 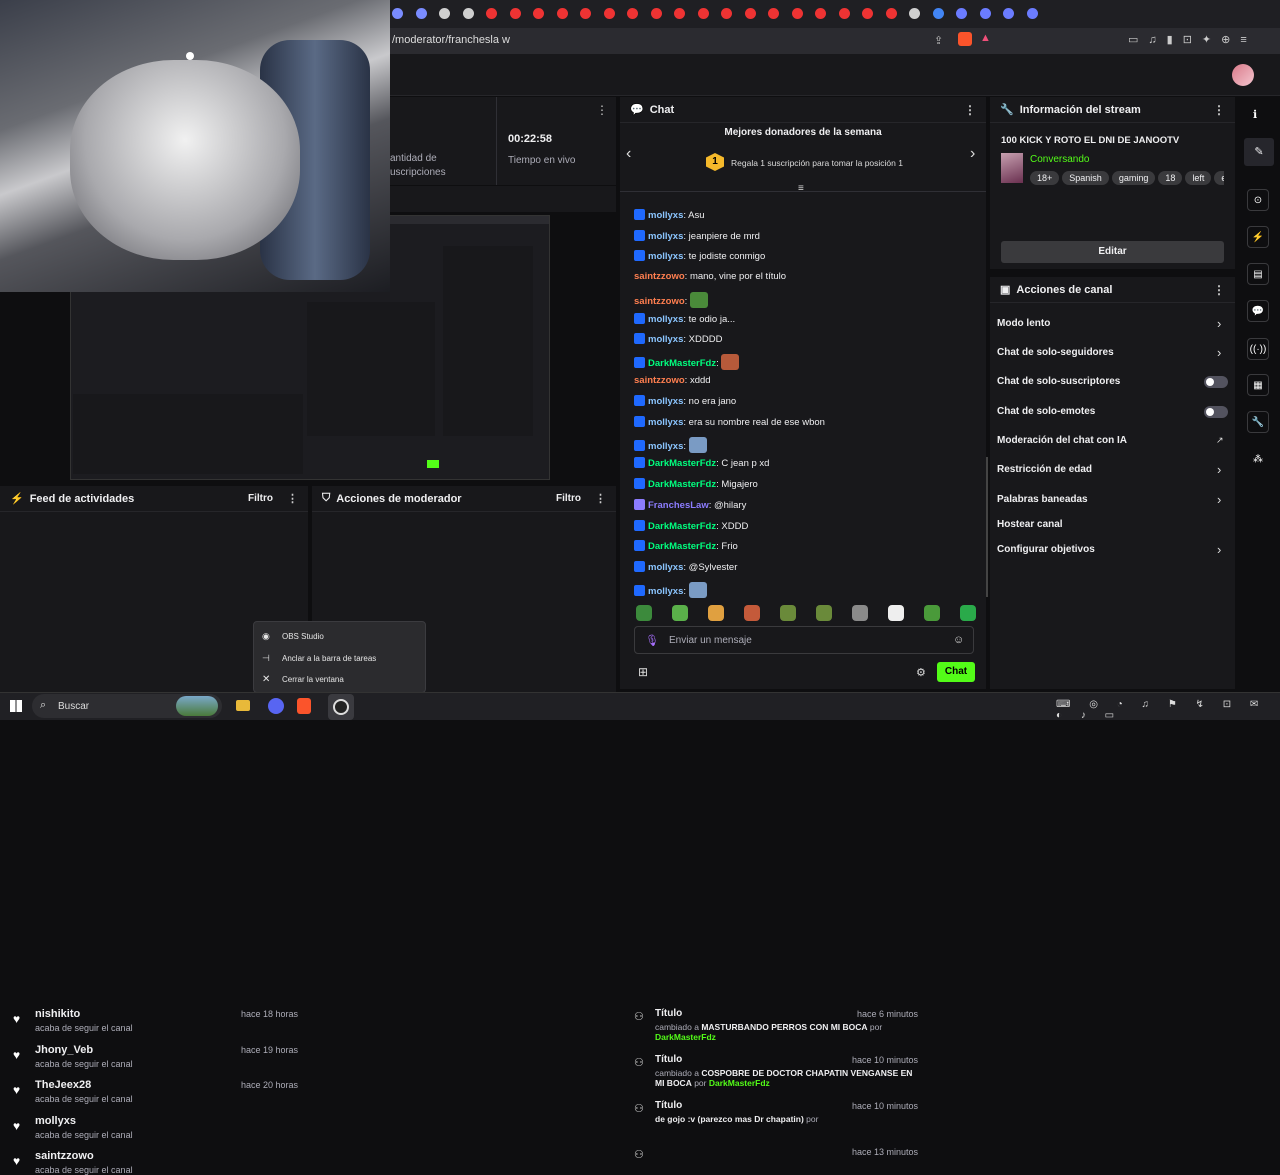 I want to click on brave-shield-icon, so click(x=965, y=39).